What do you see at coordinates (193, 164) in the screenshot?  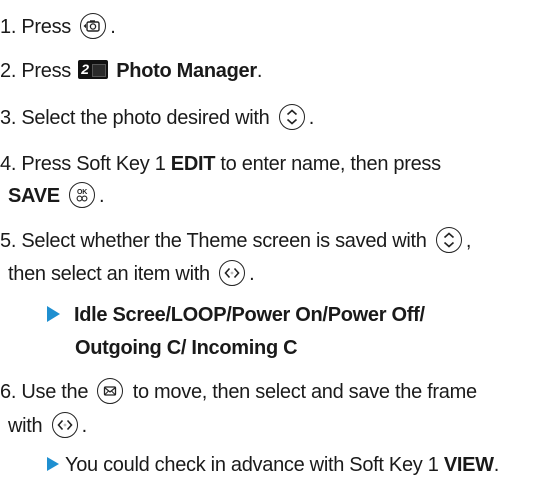 I see `soft-key-label: EDIT` at bounding box center [193, 164].